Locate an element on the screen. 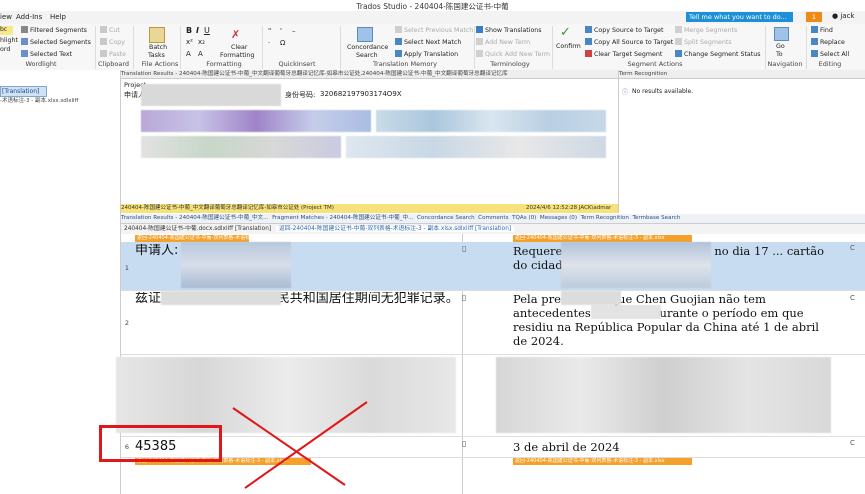  tab-concordance-search: Concordance Search is located at coordinates (446, 218).